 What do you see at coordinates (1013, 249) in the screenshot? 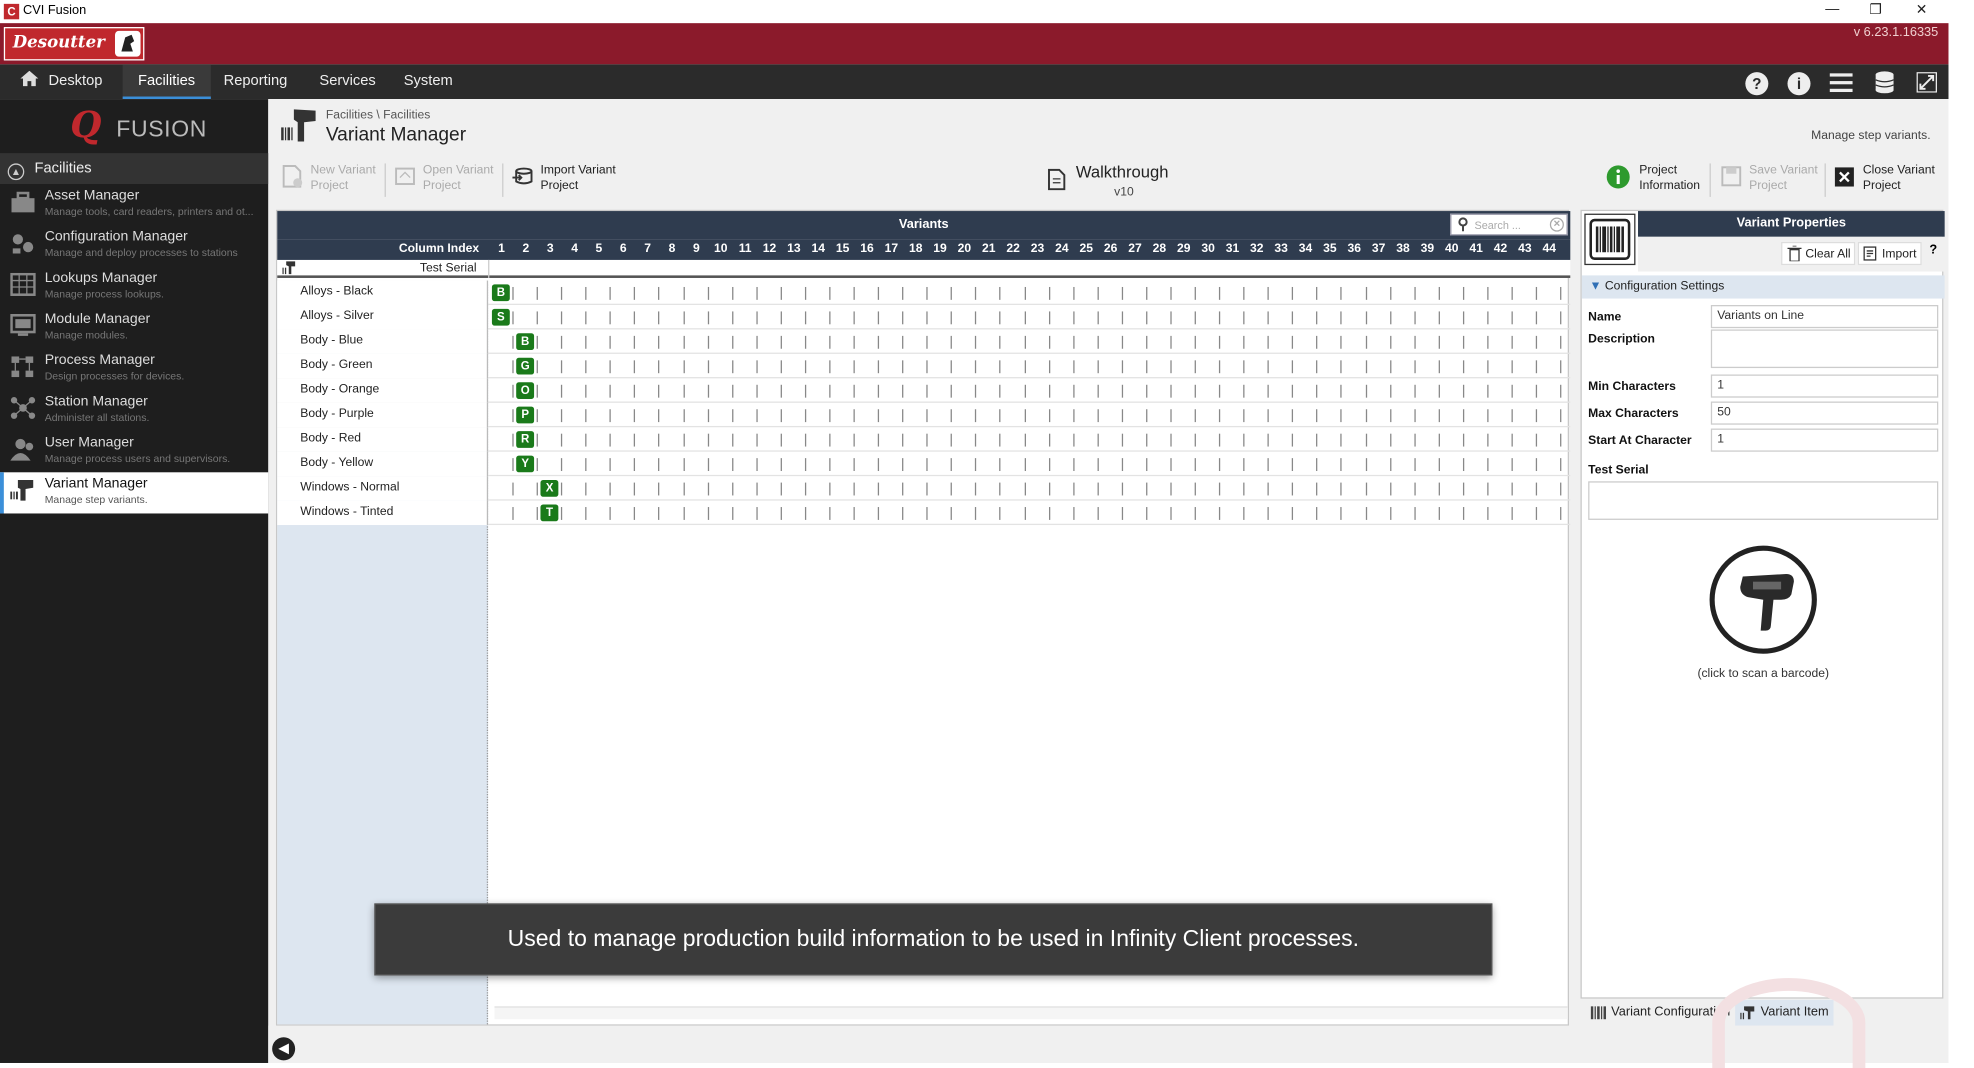
I see `column-header: 22` at bounding box center [1013, 249].